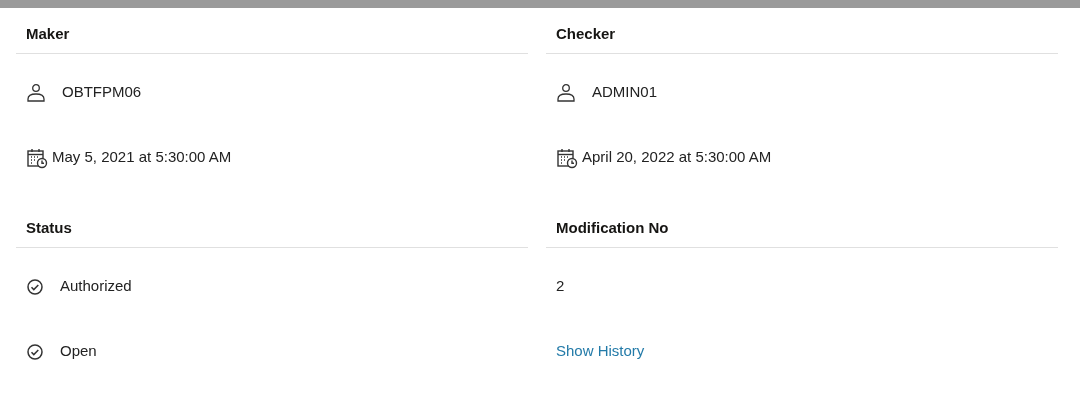 The height and width of the screenshot is (414, 1080). Describe the element at coordinates (78, 351) in the screenshot. I see `field-value: Open` at that location.